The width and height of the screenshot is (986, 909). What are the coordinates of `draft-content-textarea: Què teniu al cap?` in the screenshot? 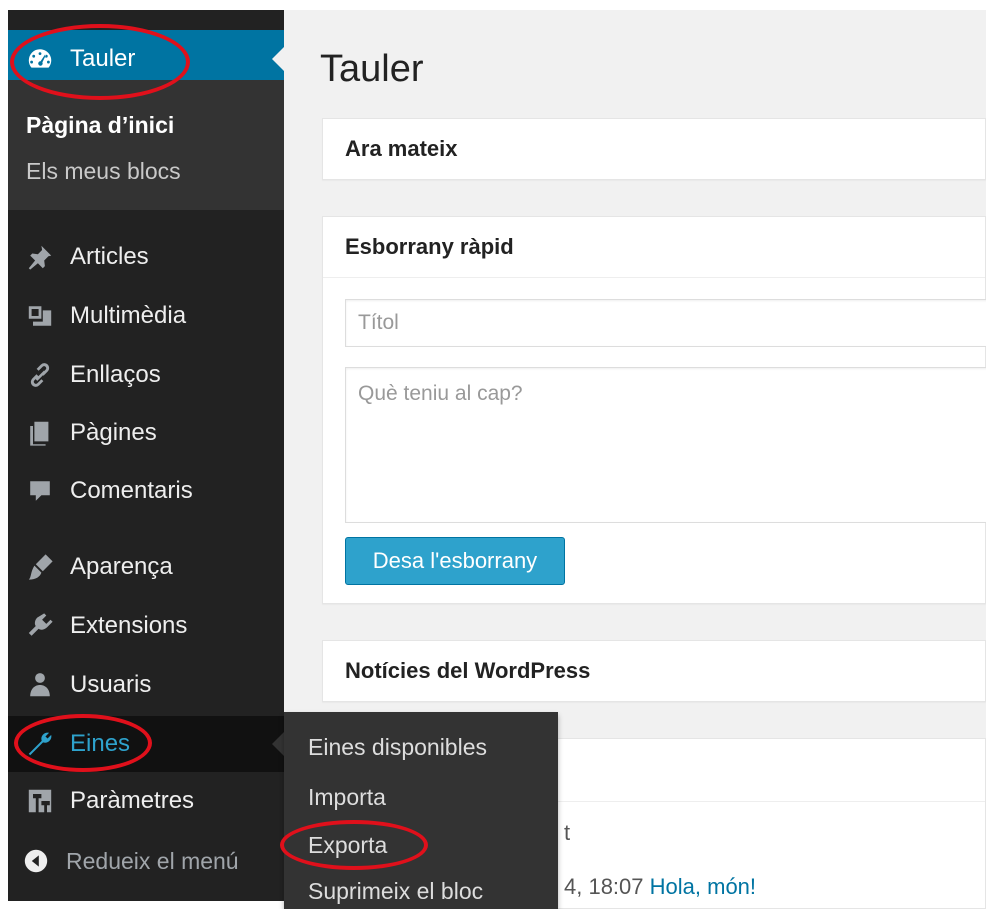 It's located at (665, 445).